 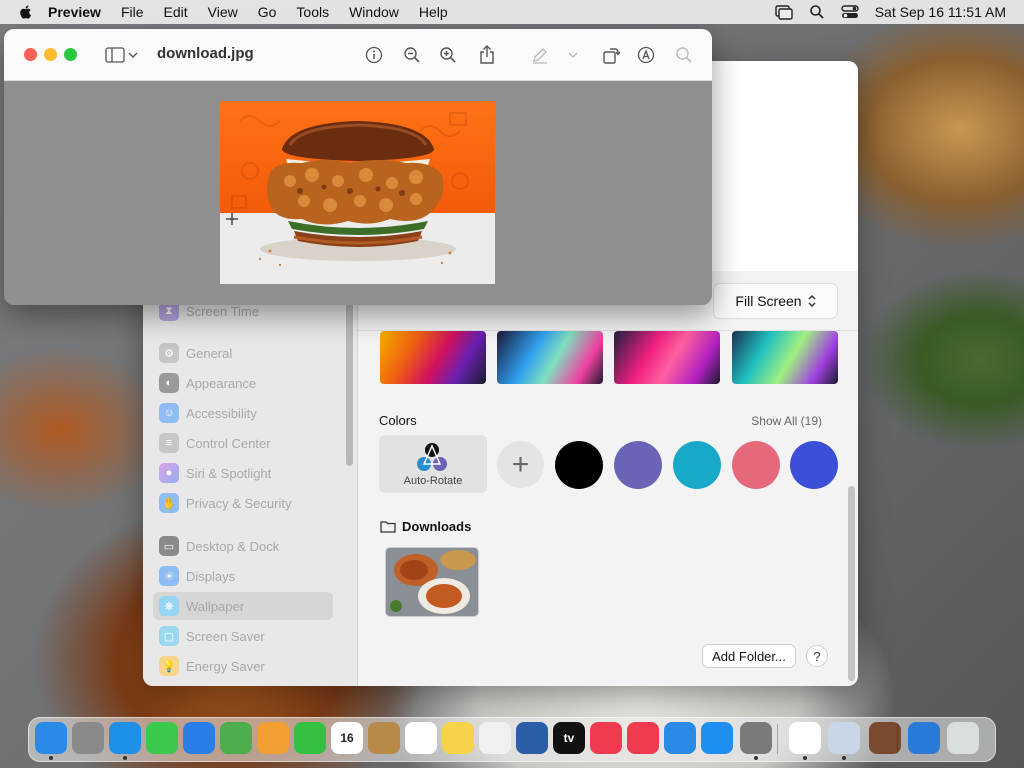 I want to click on color-swatch-pink, so click(x=756, y=465).